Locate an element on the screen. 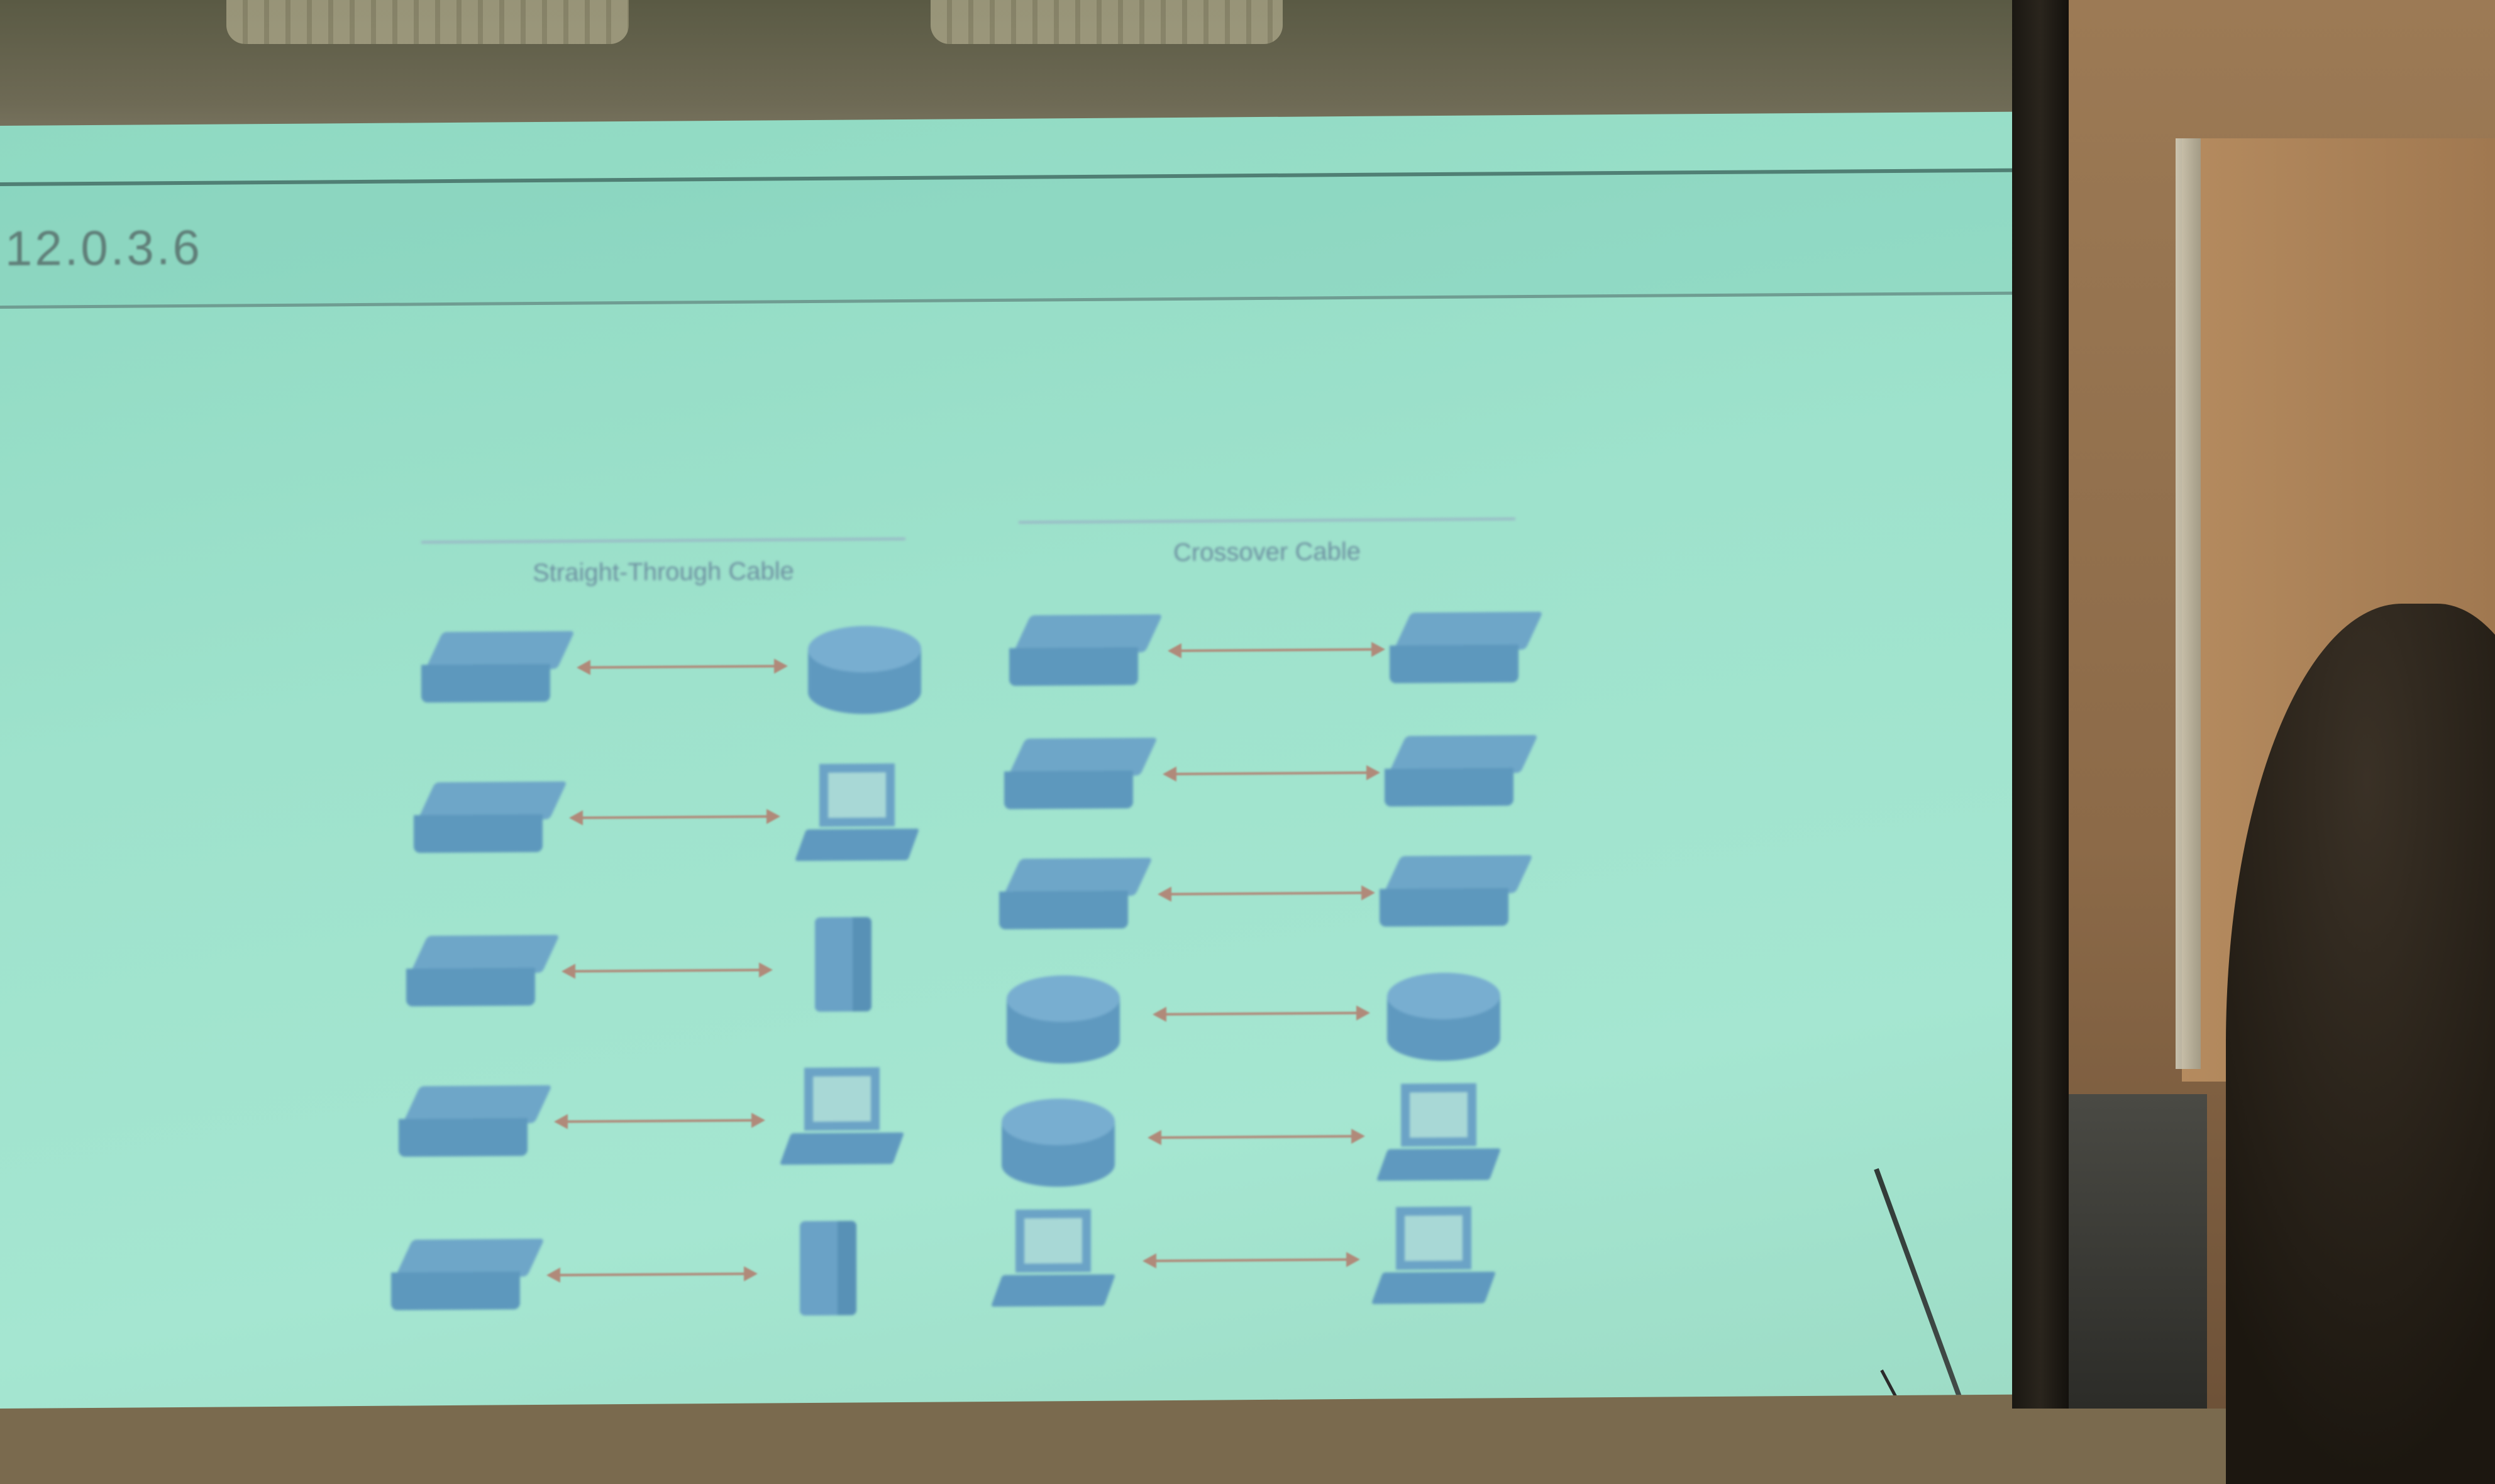 The image size is (2495, 1484). wall-light is located at coordinates (2188, 603).